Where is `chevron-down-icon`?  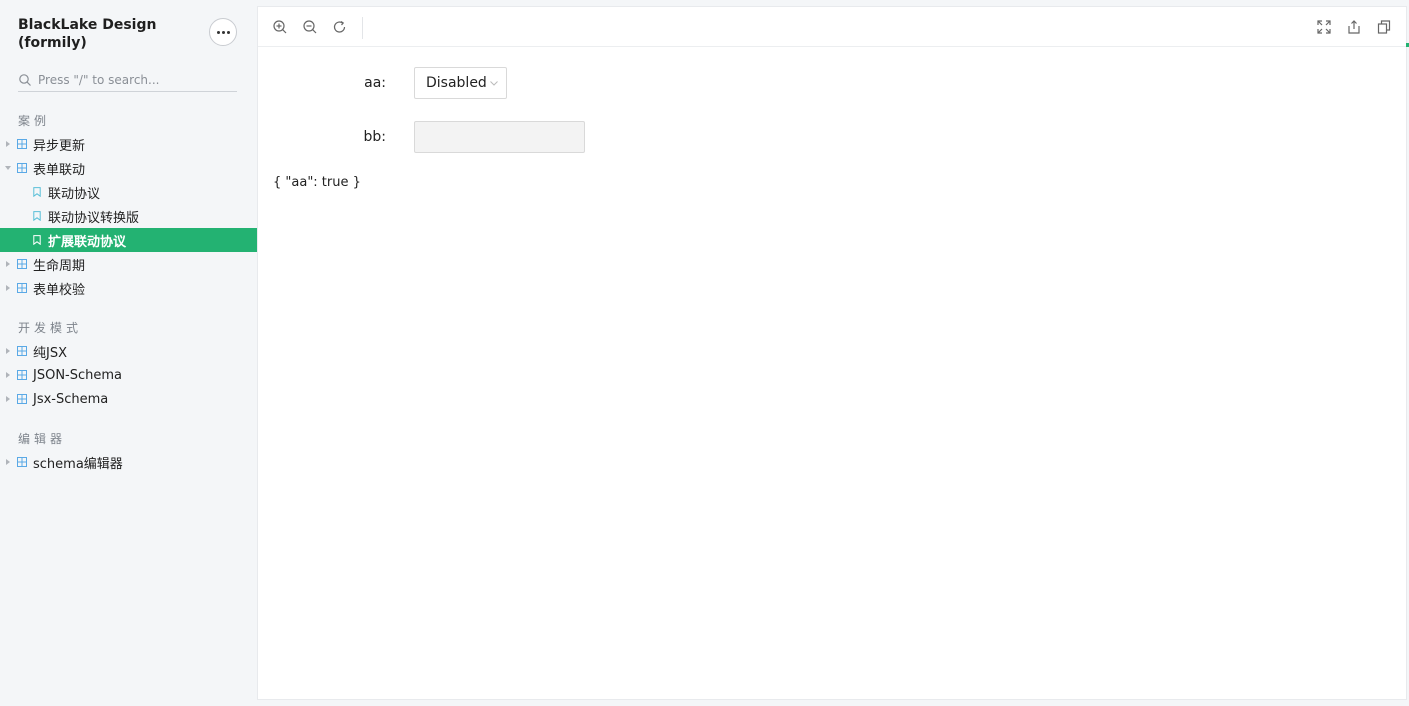
chevron-down-icon is located at coordinates (493, 83).